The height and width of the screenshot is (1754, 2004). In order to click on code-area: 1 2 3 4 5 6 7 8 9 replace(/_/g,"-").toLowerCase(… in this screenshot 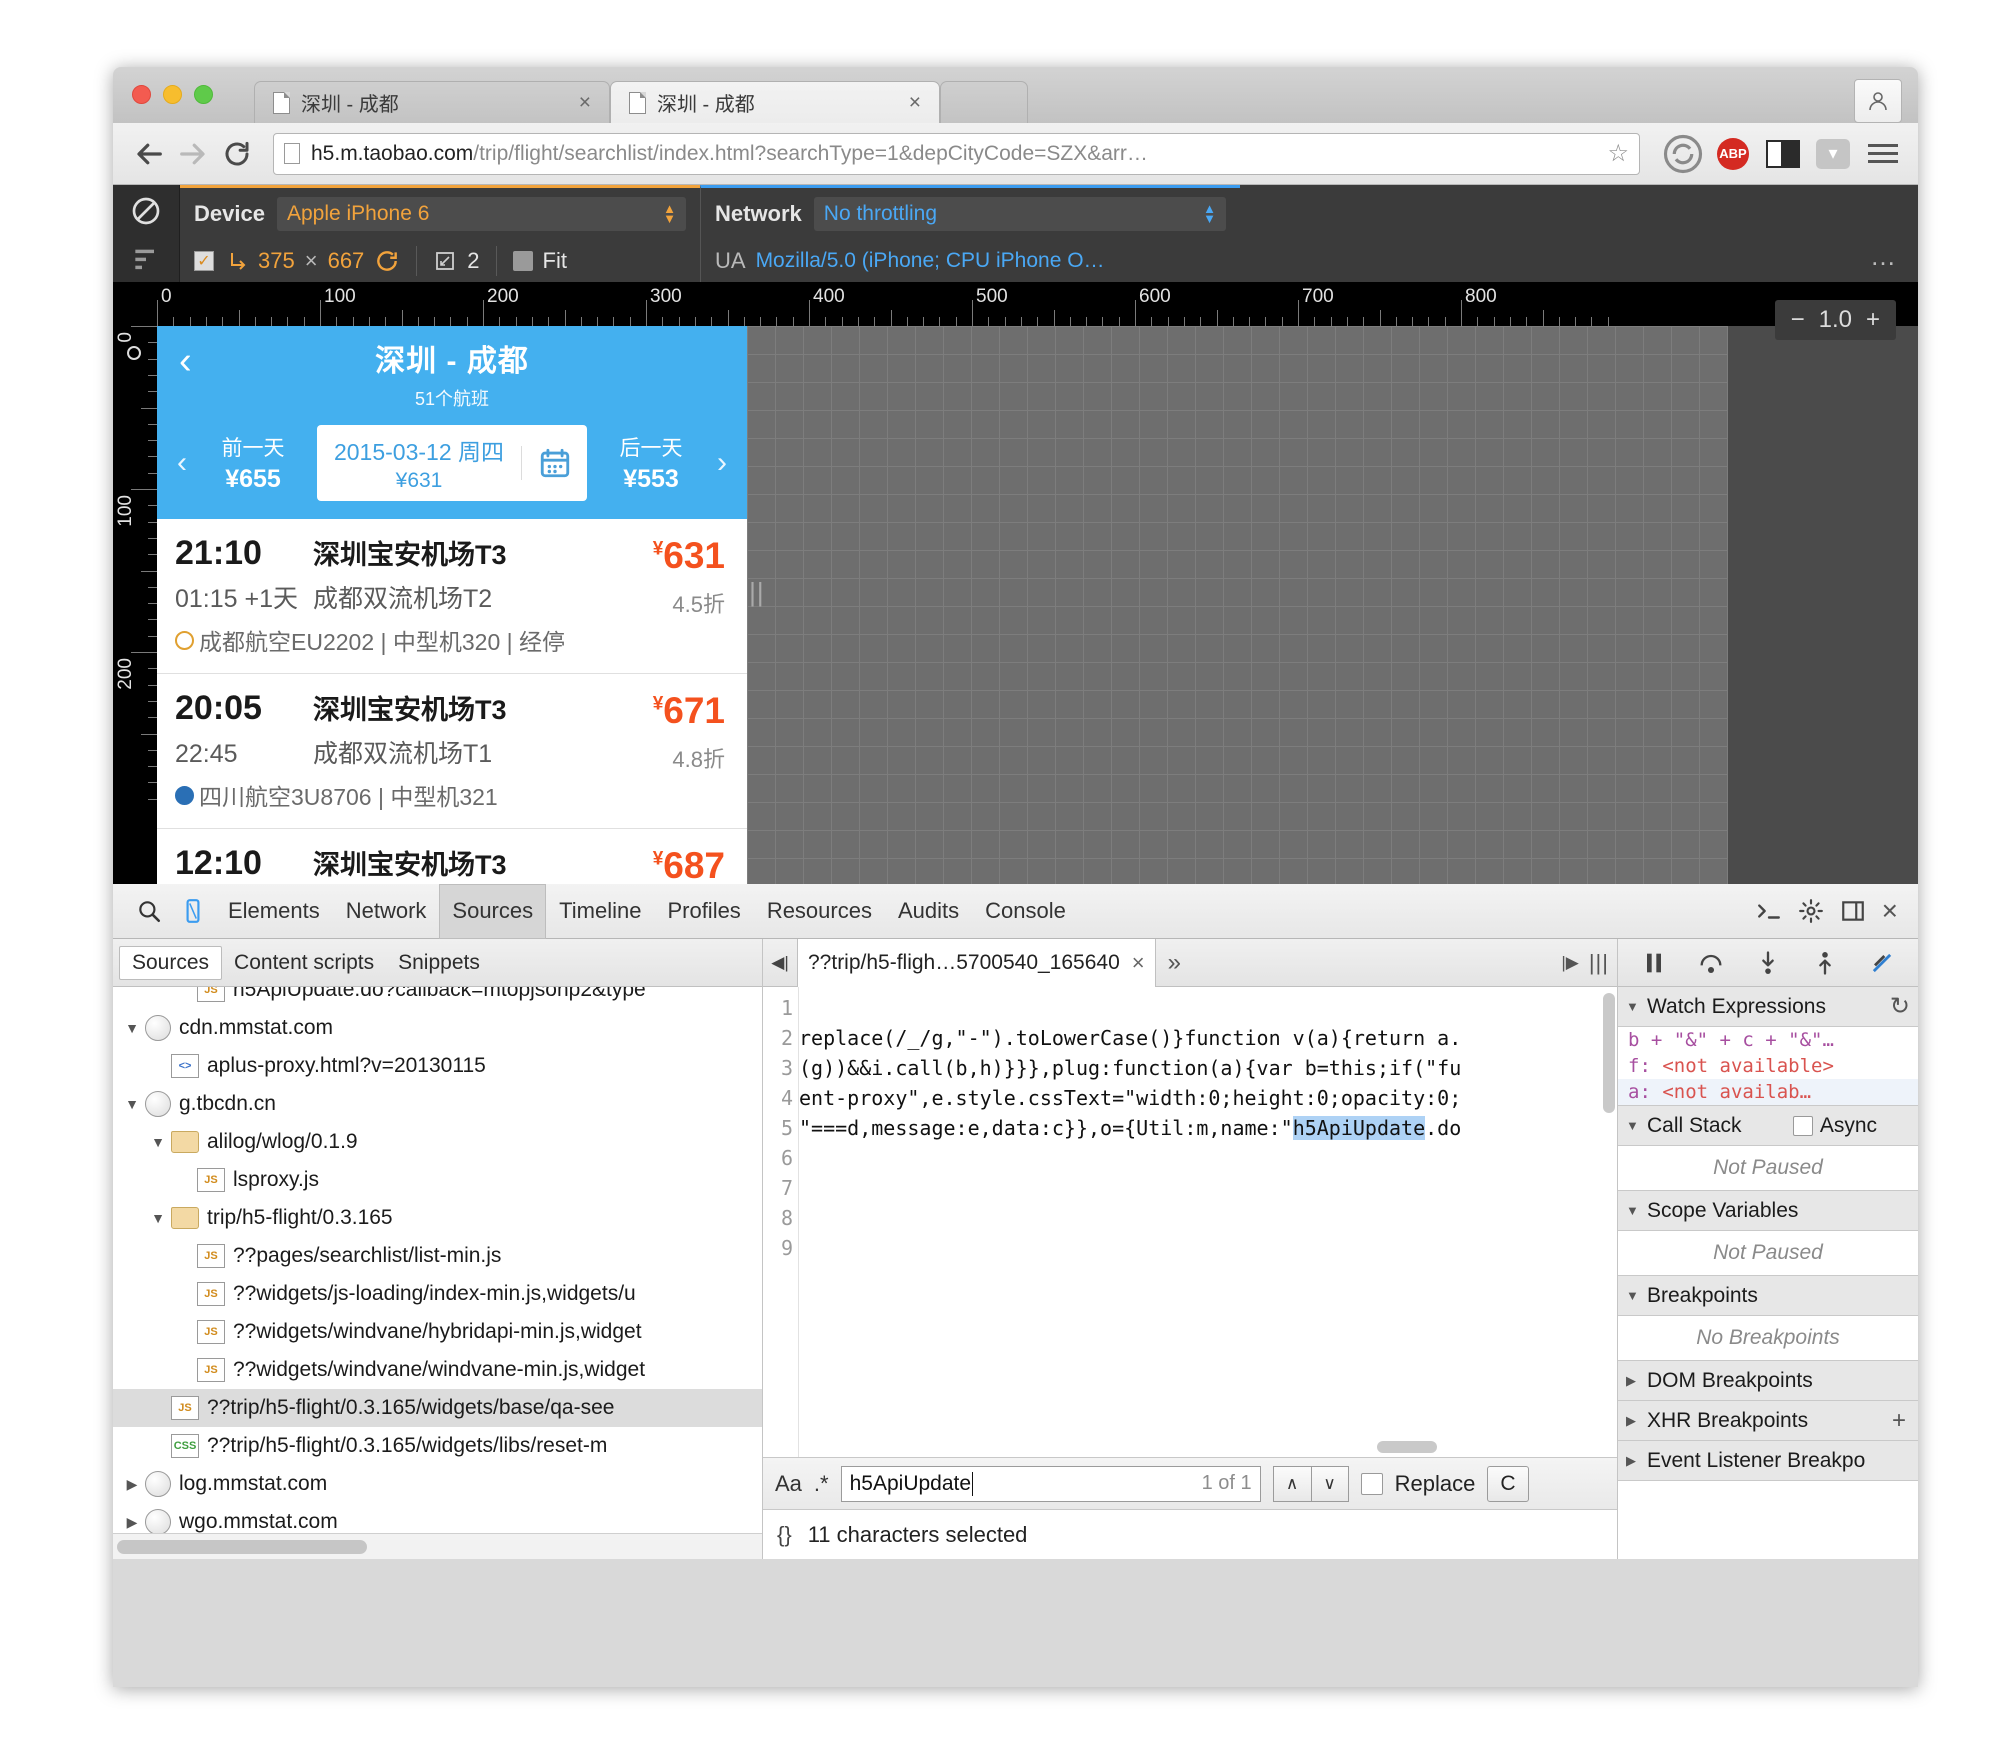, I will do `click(1190, 1222)`.